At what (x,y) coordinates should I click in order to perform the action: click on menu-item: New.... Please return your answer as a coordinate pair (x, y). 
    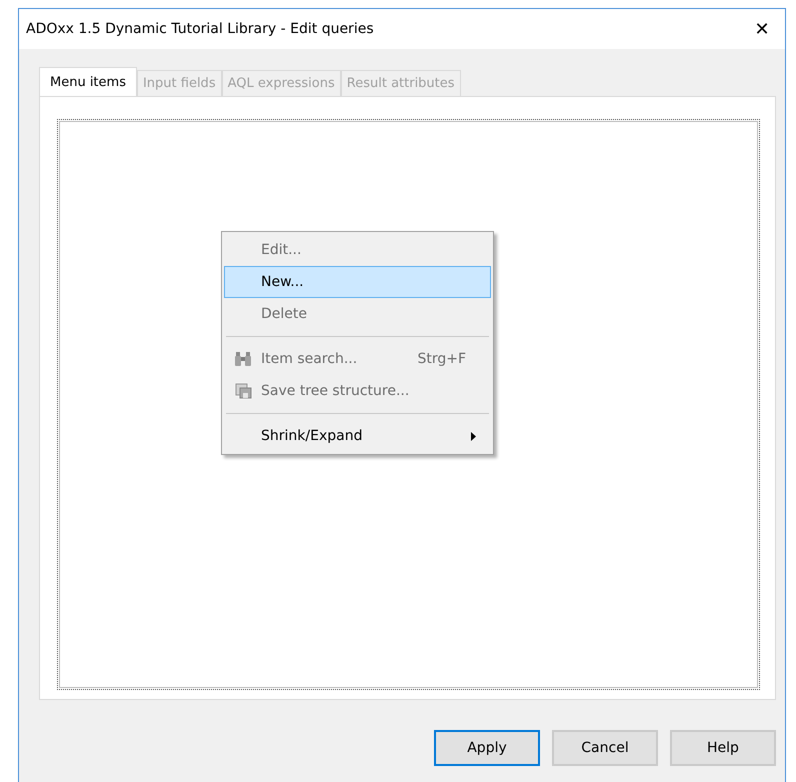
    Looking at the image, I should click on (357, 282).